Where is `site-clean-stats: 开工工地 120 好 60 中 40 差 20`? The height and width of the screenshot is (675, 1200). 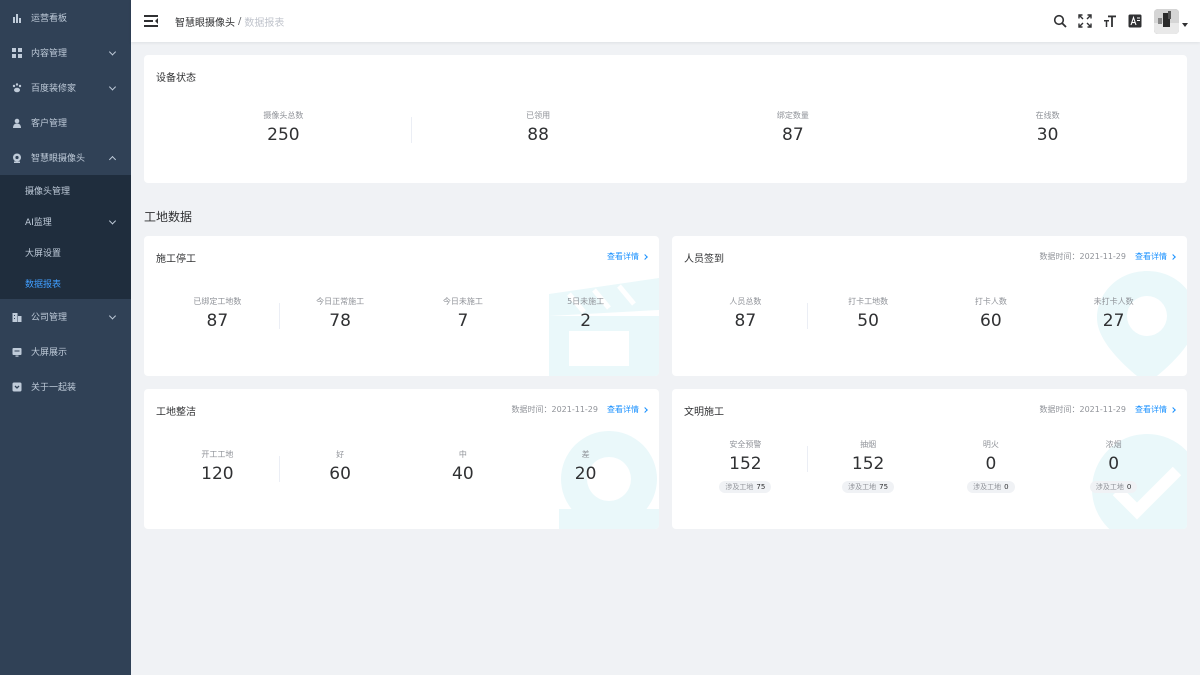
site-clean-stats: 开工工地 120 好 60 中 40 差 20 is located at coordinates (401, 466).